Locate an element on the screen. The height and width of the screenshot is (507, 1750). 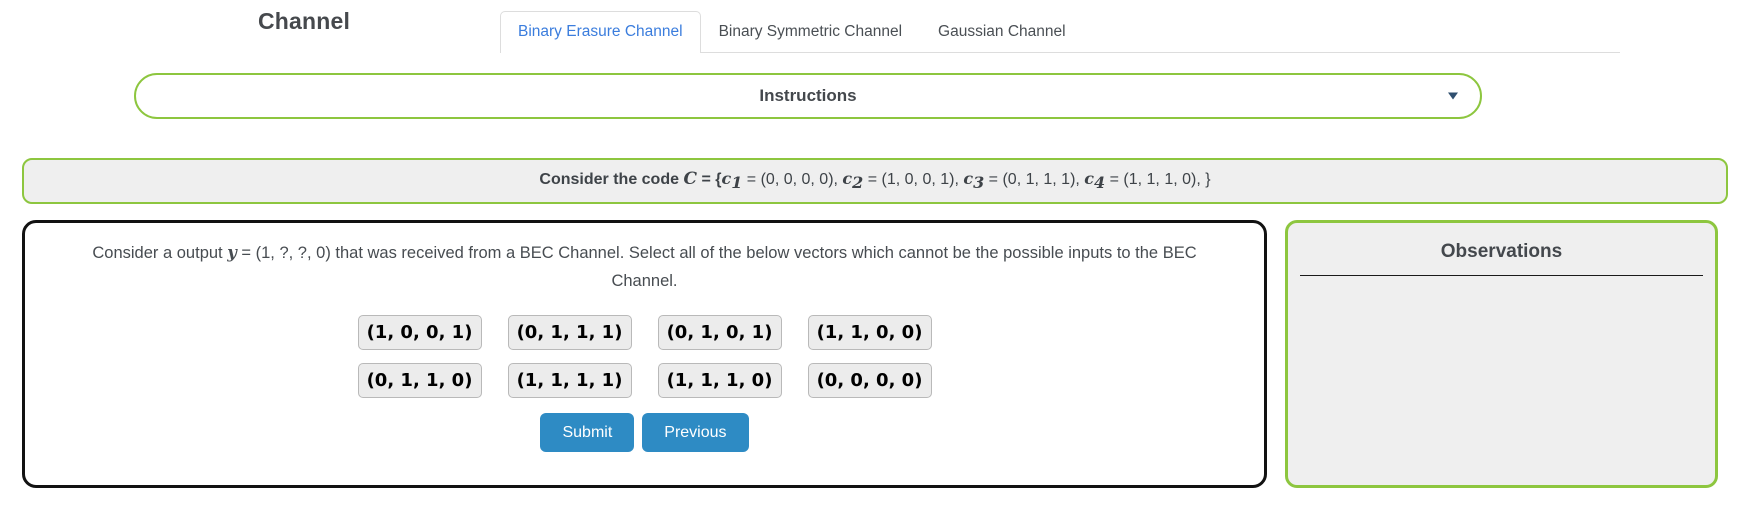
instructions-accordion: Instructions is located at coordinates (808, 96).